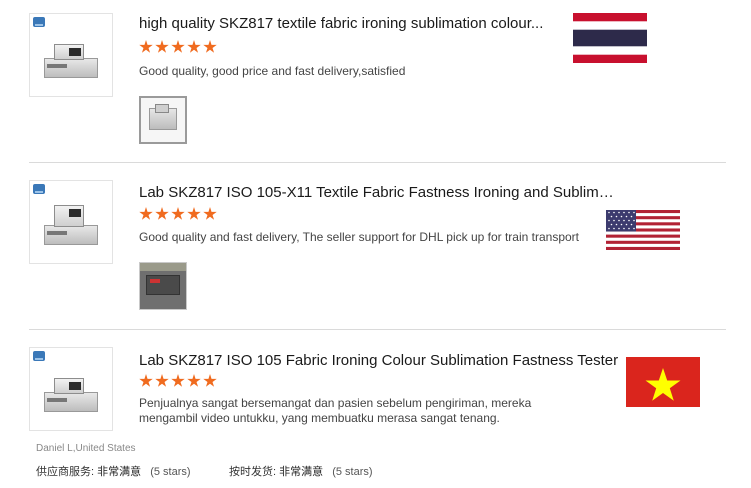 The height and width of the screenshot is (488, 751). I want to click on supplier-service-count: (5 stars), so click(170, 472).